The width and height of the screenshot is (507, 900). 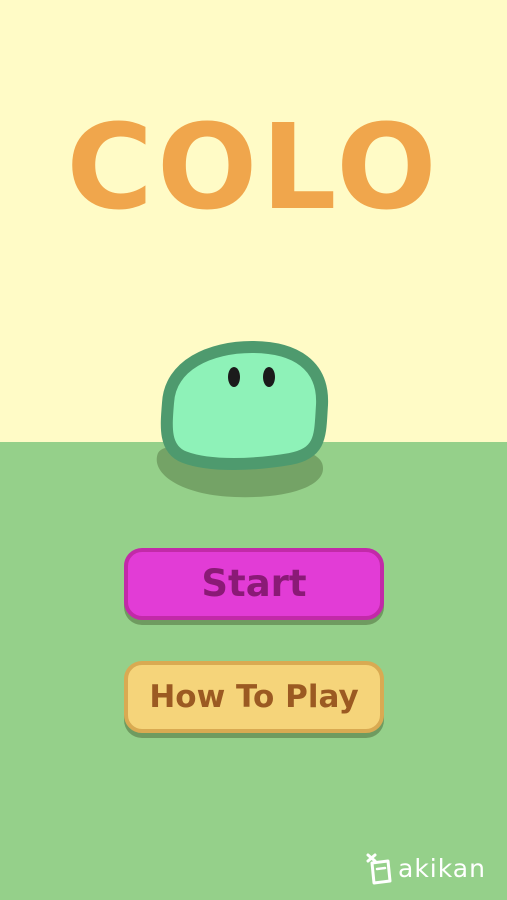 I want to click on publisher-logo: akikan, so click(x=425, y=868).